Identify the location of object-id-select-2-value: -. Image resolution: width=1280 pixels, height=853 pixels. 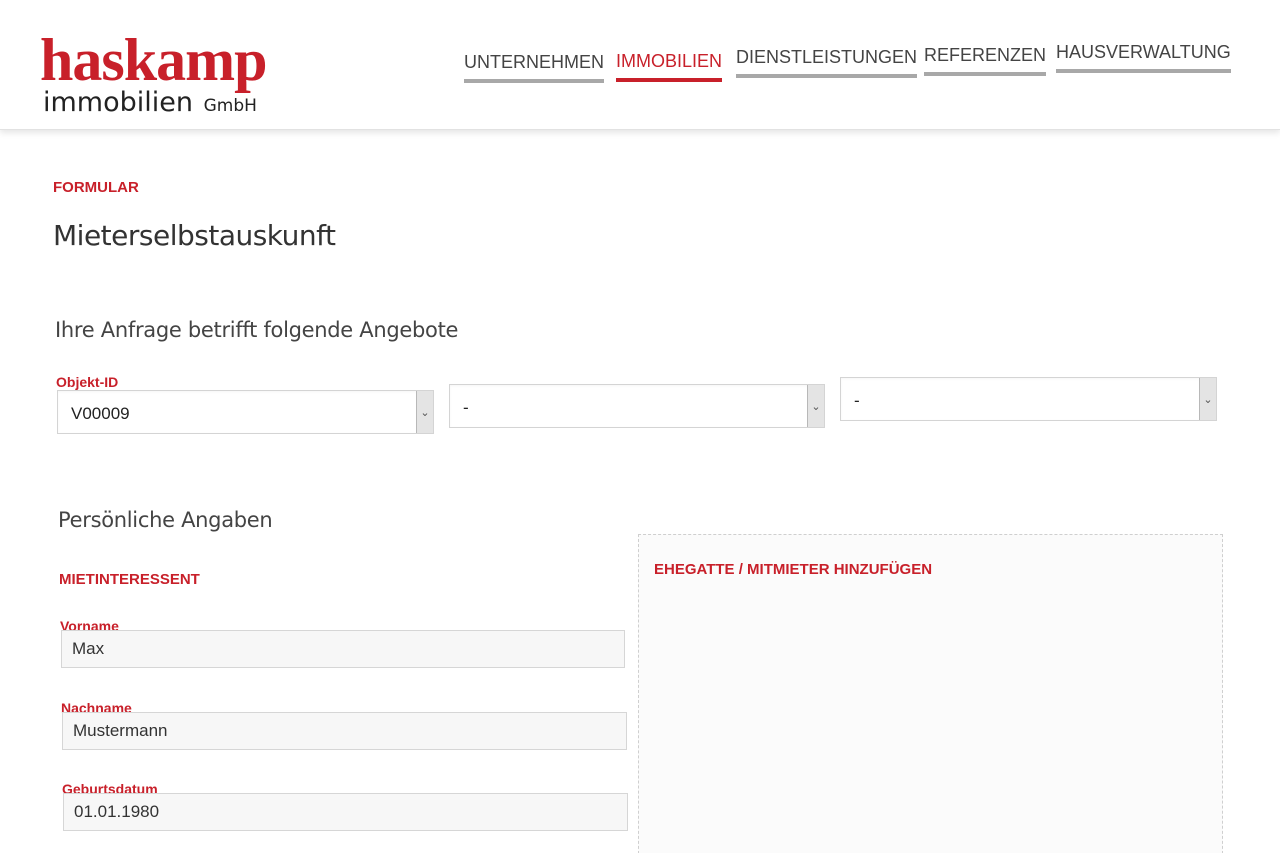
(466, 407).